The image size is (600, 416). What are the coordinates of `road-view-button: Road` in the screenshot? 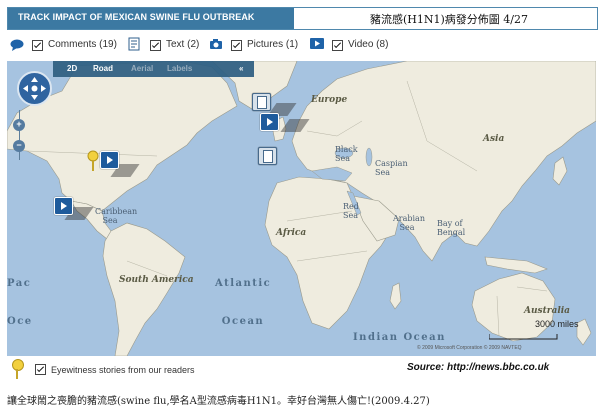 It's located at (103, 68).